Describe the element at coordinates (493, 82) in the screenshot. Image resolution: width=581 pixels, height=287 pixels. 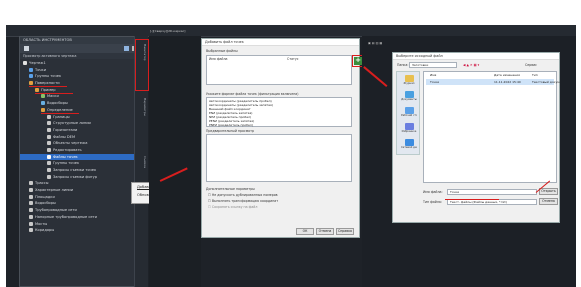
I see `file-row: Точки 11.11.2022 15:40 Текстовый докум.` at that location.